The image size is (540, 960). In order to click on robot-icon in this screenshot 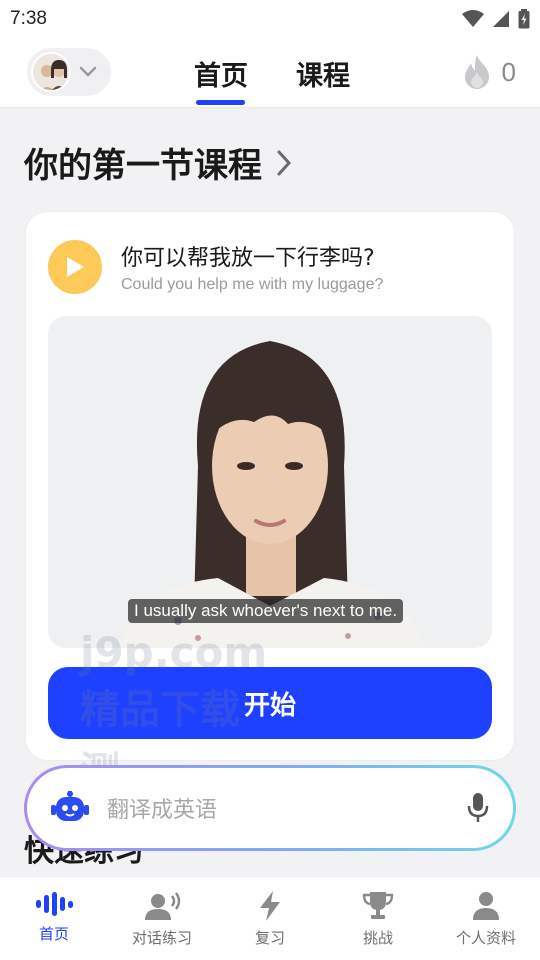, I will do `click(70, 806)`.